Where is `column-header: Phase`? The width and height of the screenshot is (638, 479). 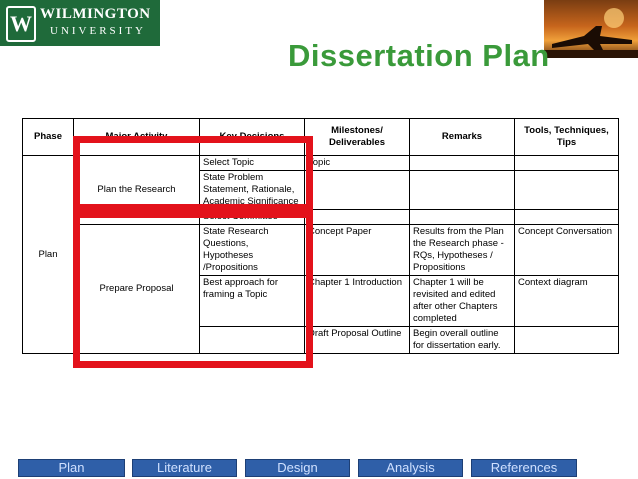
column-header: Phase is located at coordinates (48, 137).